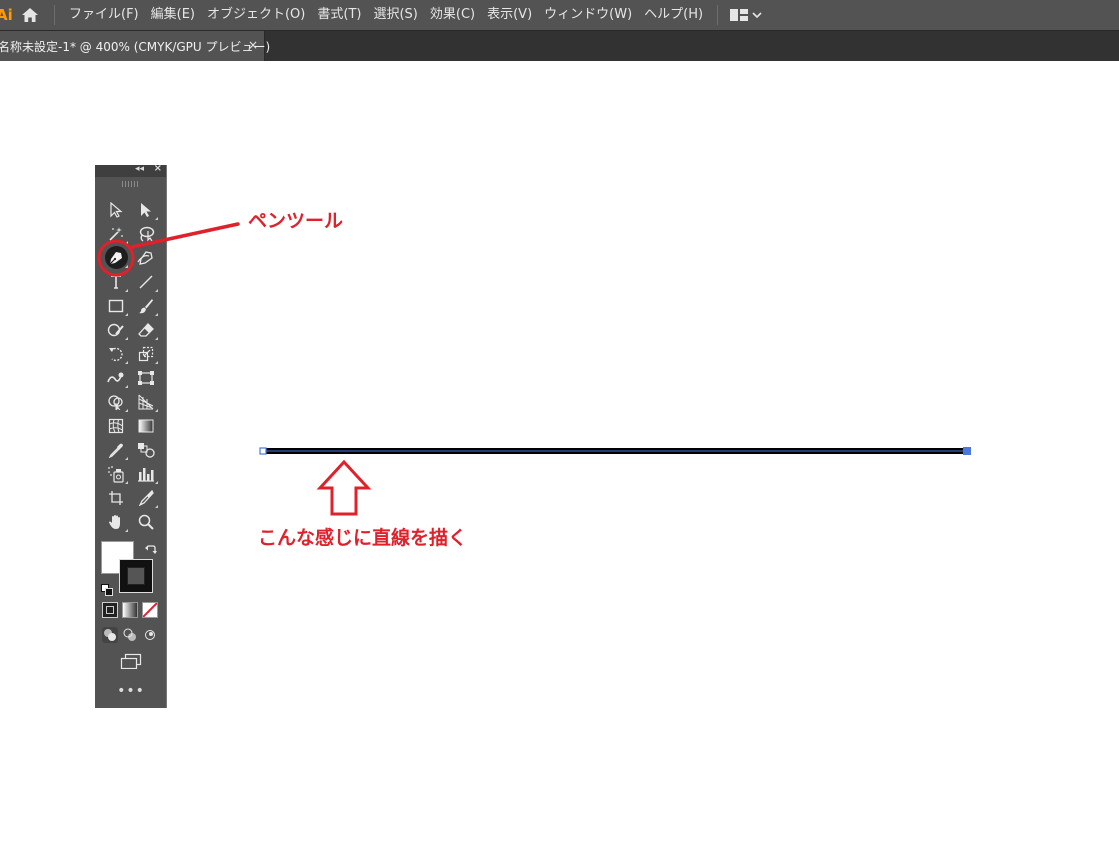 The image size is (1119, 851). Describe the element at coordinates (116, 258) in the screenshot. I see `pen-tool-highlight-circle` at that location.